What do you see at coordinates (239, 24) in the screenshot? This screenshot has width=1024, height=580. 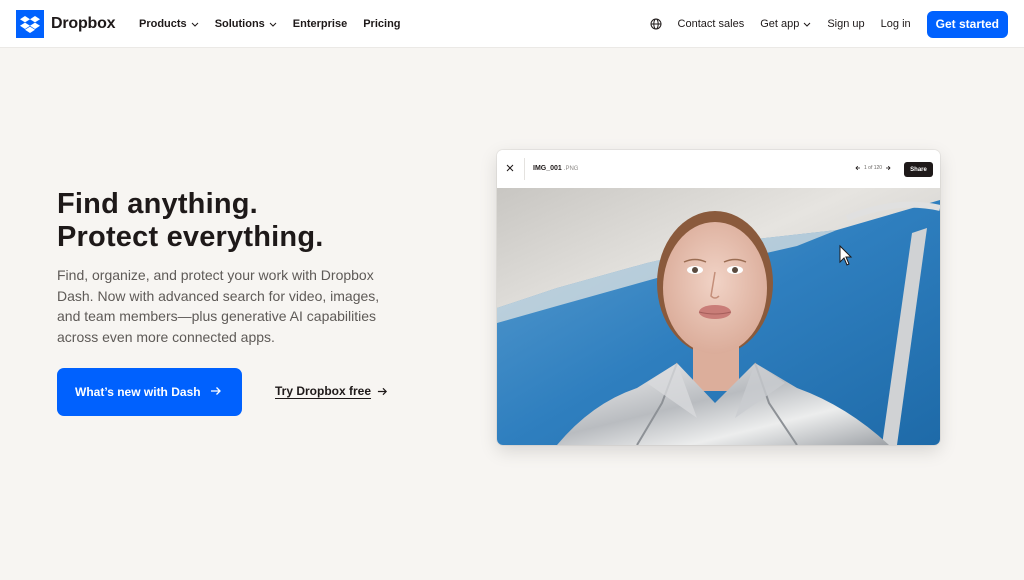 I see `nav-solutions-label: Solutions` at bounding box center [239, 24].